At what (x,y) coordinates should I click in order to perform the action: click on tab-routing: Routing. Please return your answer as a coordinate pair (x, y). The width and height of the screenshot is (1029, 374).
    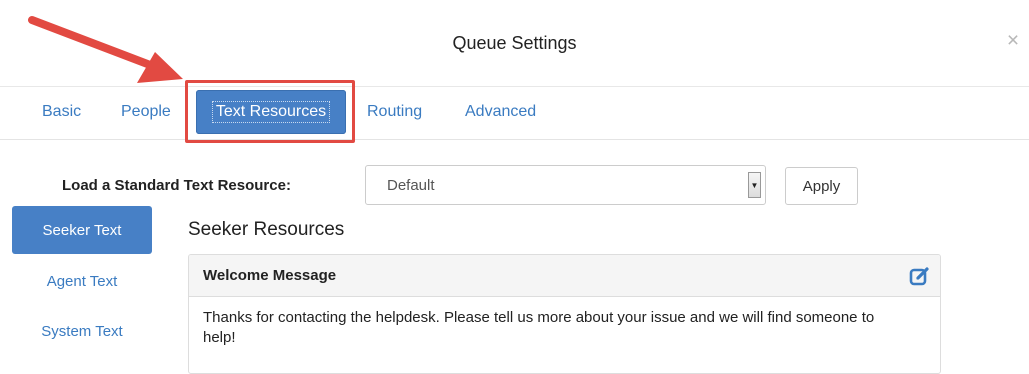
    Looking at the image, I should click on (394, 112).